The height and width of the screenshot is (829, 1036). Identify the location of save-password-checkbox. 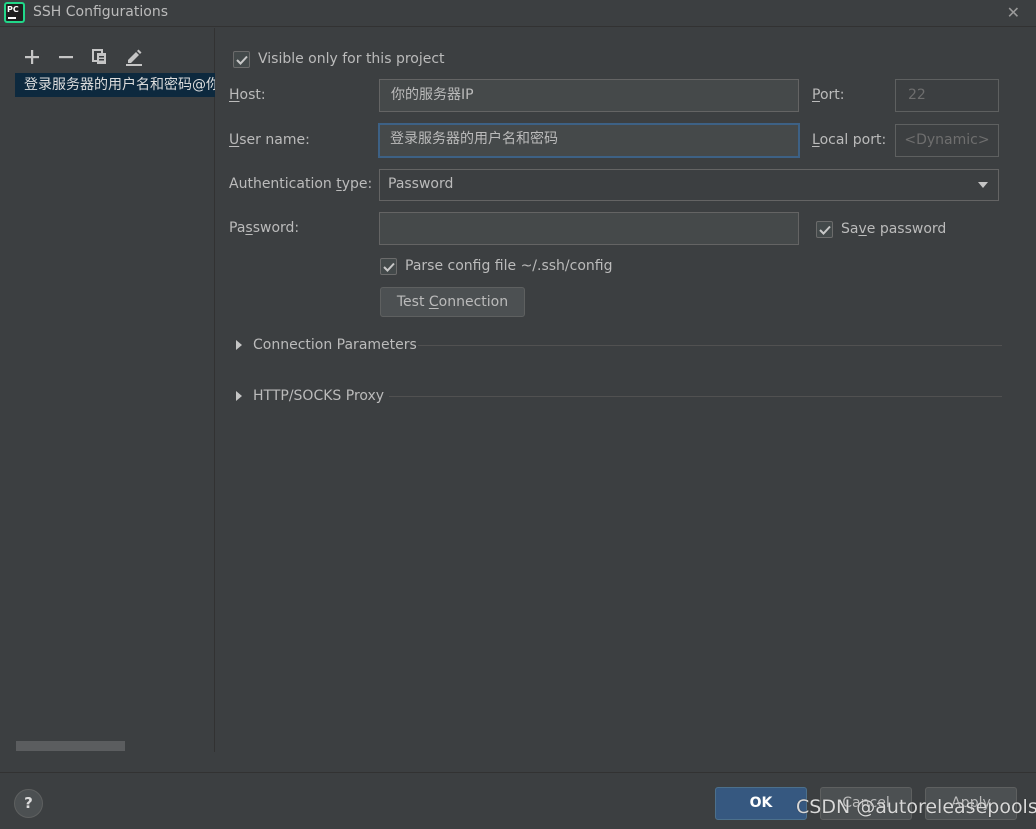
(824, 229).